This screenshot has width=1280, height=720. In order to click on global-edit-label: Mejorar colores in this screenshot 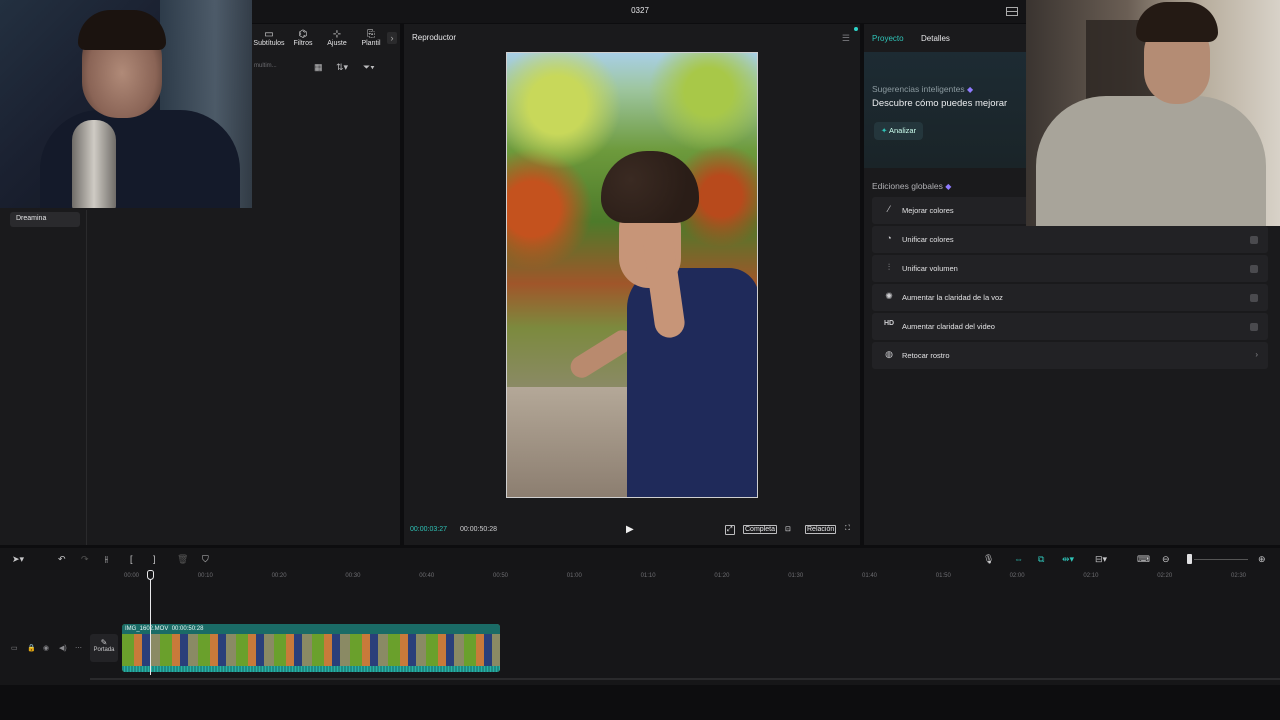, I will do `click(928, 210)`.